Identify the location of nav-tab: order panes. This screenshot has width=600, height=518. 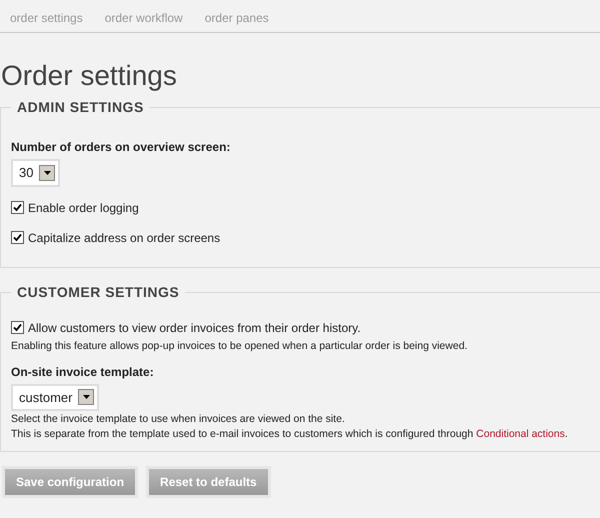
(236, 18).